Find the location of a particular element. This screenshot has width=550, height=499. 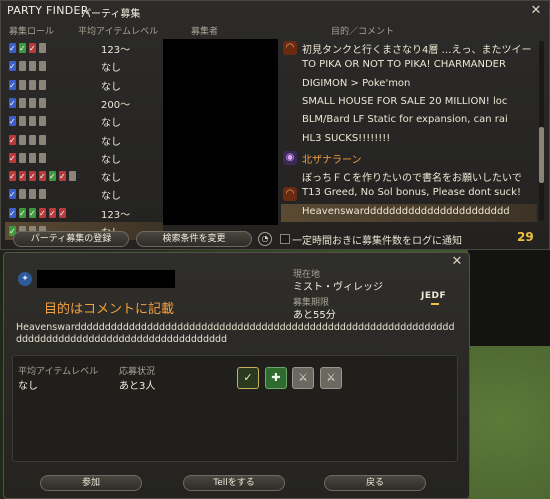

listing-row-comment: SMALL HOUSE FOR SALE 20 MILLION! loc is located at coordinates (409, 103).